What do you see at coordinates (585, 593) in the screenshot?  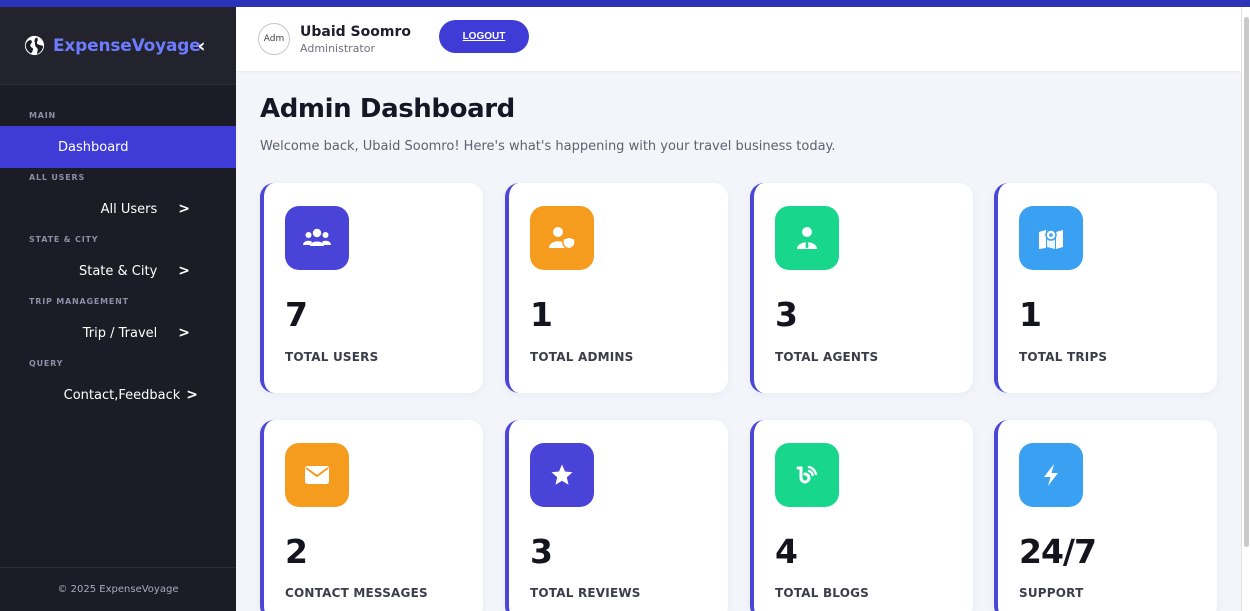 I see `stat-label: TOTAL REVIEWS` at bounding box center [585, 593].